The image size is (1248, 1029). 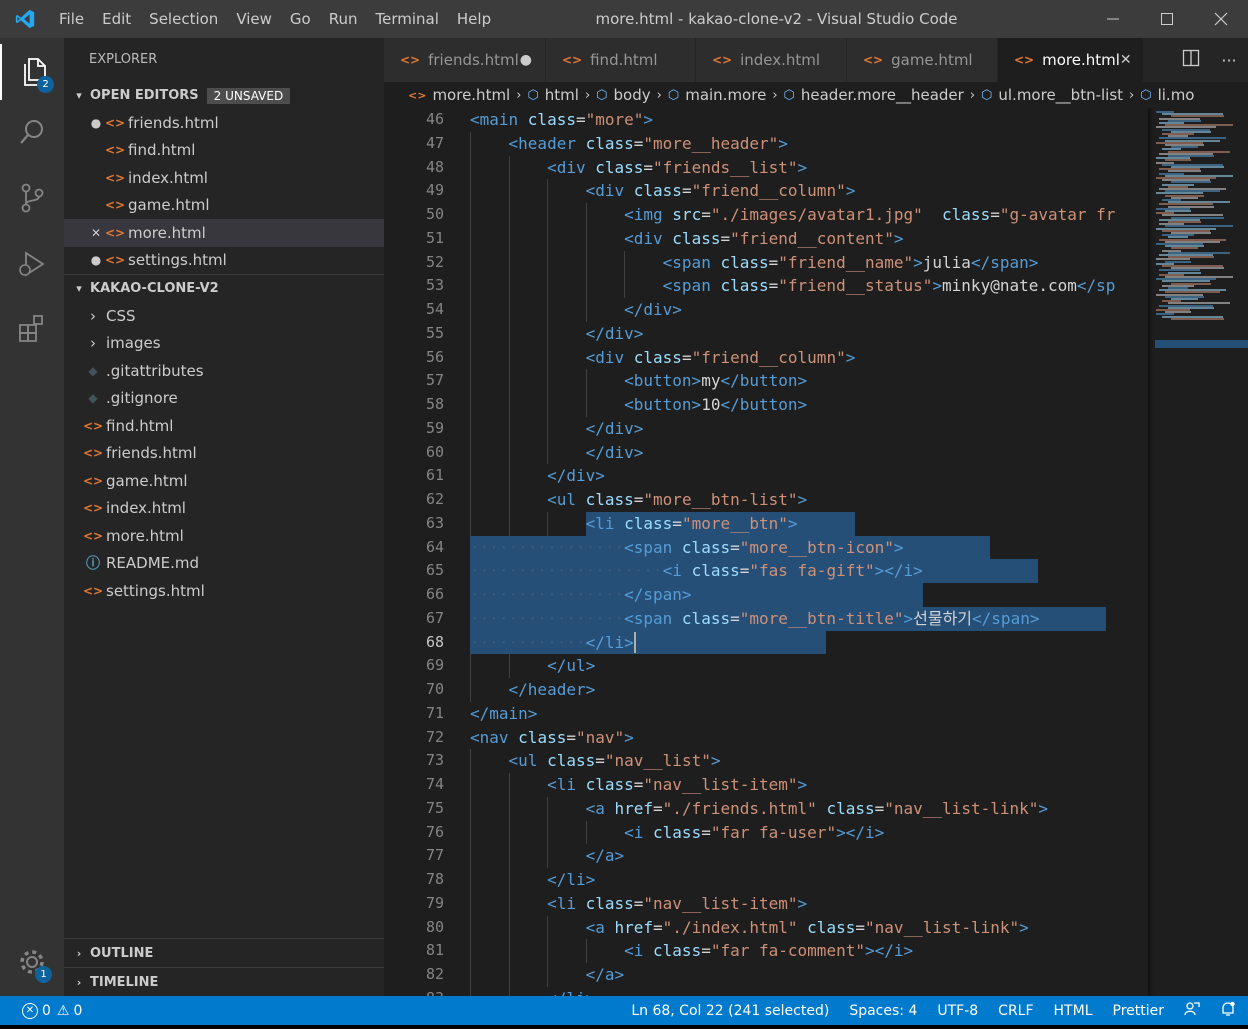 I want to click on tab-find-html: <> find.html, so click(x=621, y=60).